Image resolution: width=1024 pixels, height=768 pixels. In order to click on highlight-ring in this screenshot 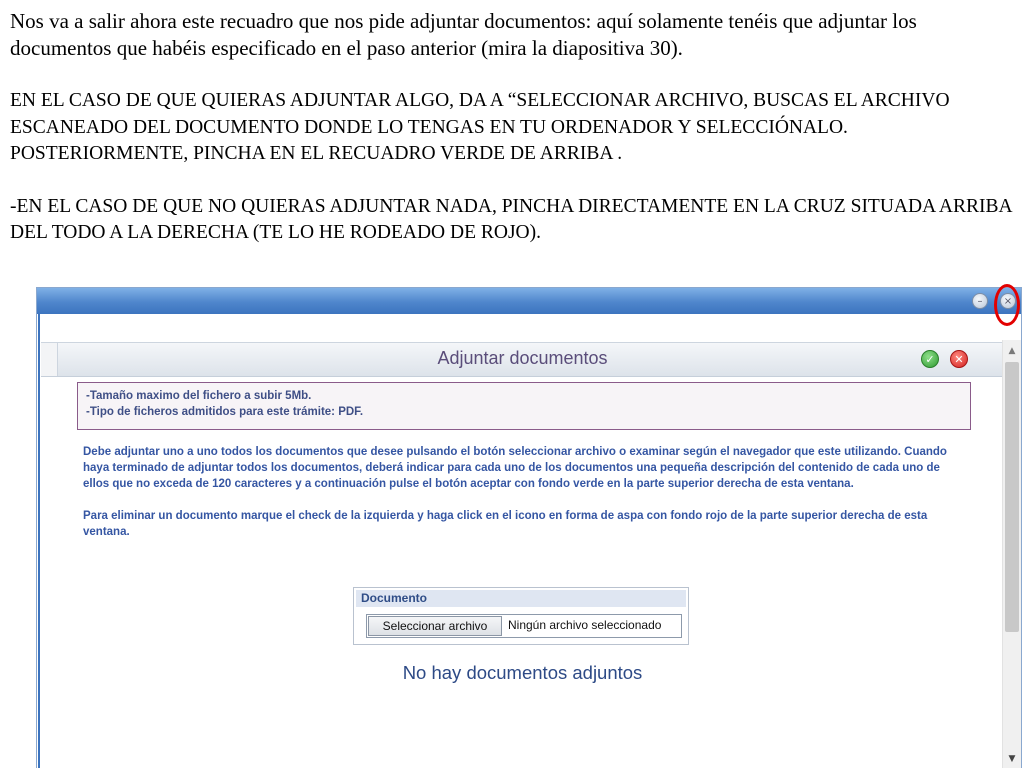, I will do `click(1007, 305)`.